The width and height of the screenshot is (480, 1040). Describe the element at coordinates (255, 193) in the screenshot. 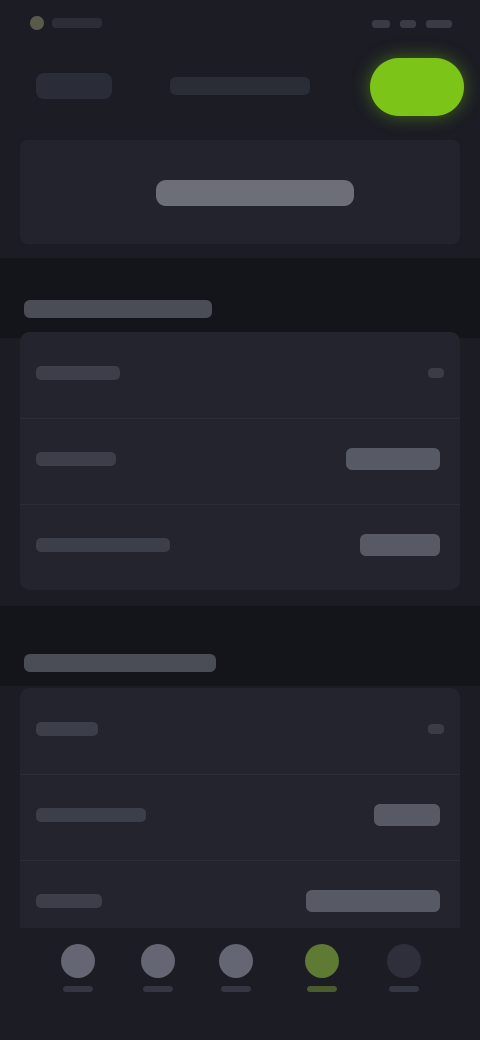

I see `hero-label` at that location.